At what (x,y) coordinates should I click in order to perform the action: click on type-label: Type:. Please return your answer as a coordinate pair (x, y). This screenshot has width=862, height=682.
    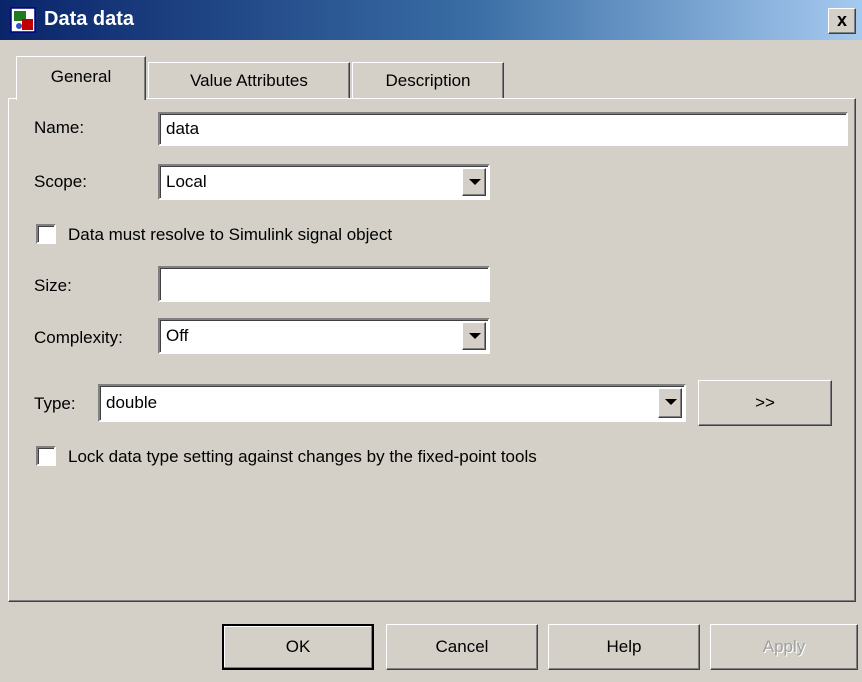
    Looking at the image, I should click on (55, 403).